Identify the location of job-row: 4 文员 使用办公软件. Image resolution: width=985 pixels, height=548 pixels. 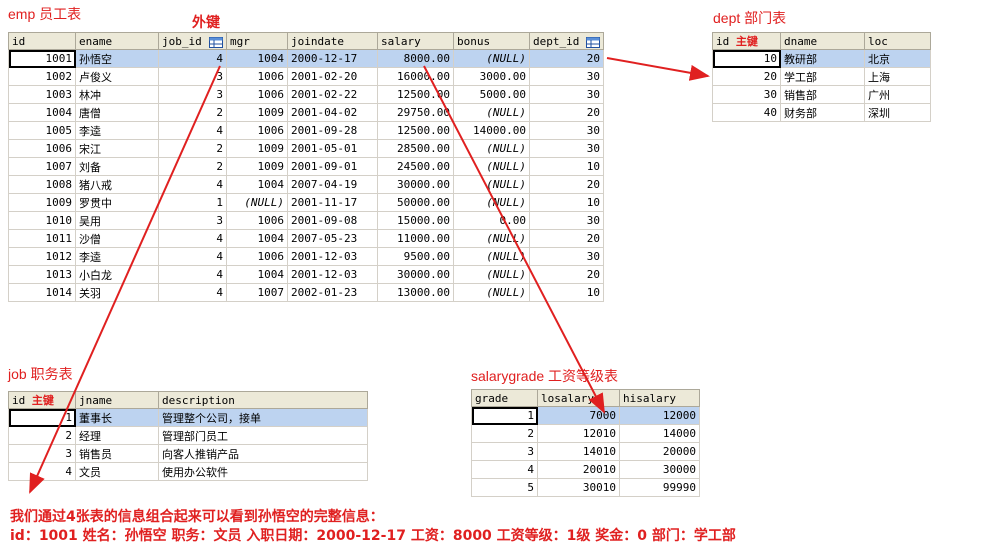
(188, 471).